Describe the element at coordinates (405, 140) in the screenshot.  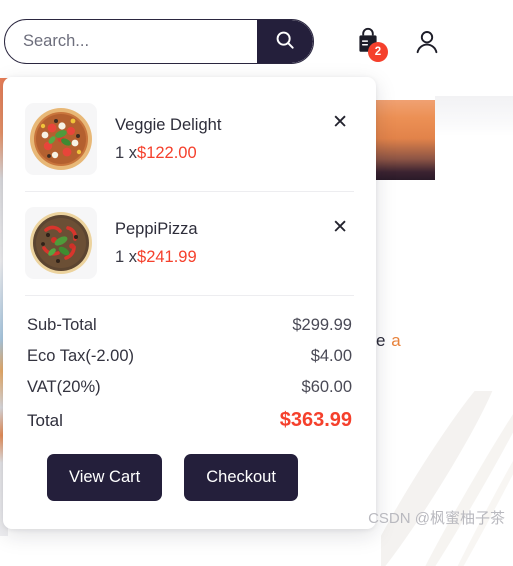
I see `background-hero-image` at that location.